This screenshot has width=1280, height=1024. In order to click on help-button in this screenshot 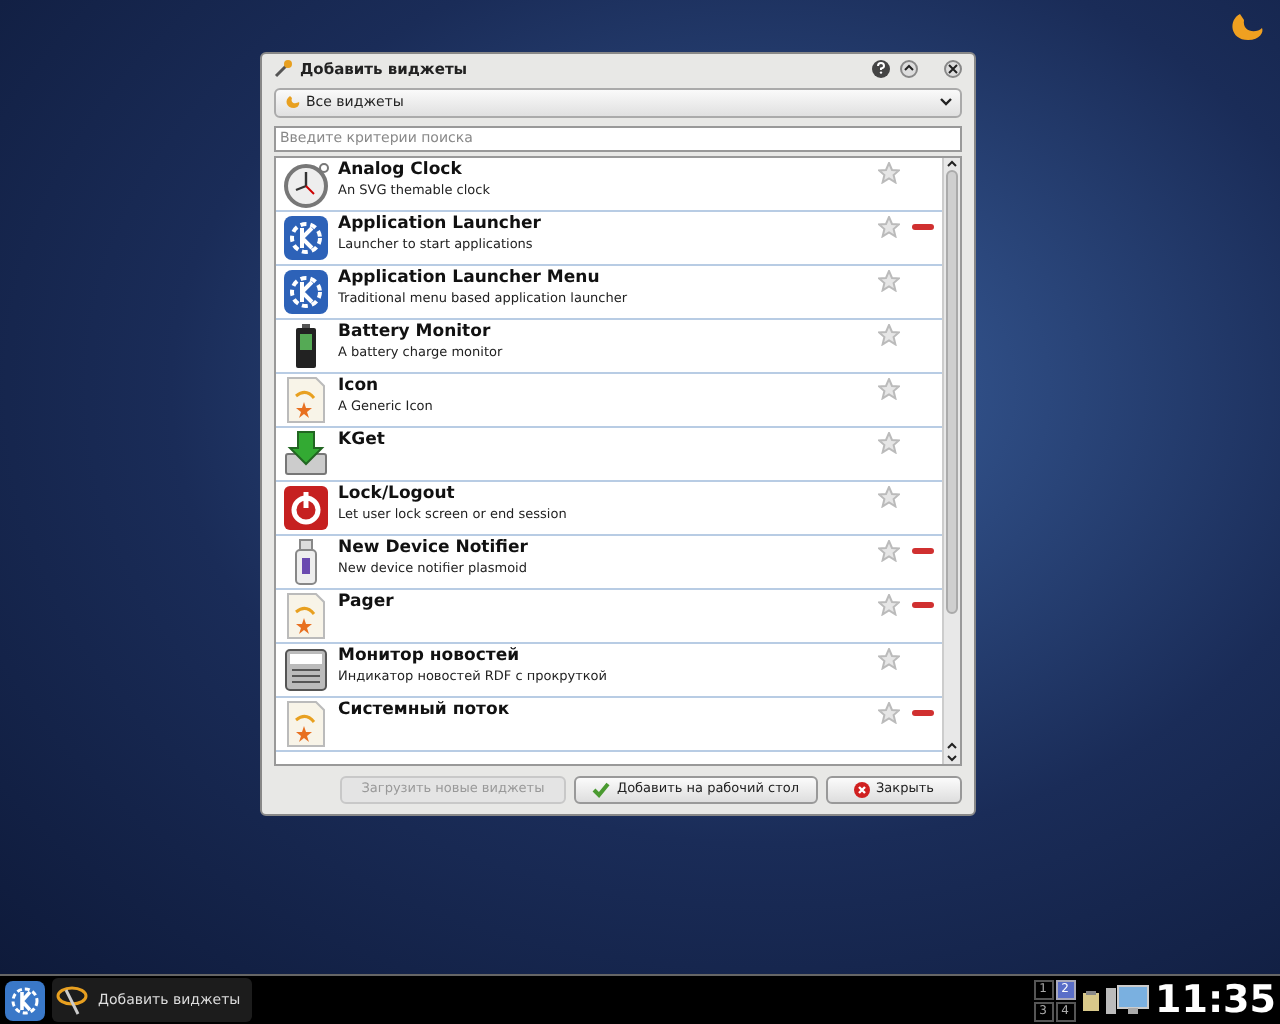, I will do `click(881, 68)`.